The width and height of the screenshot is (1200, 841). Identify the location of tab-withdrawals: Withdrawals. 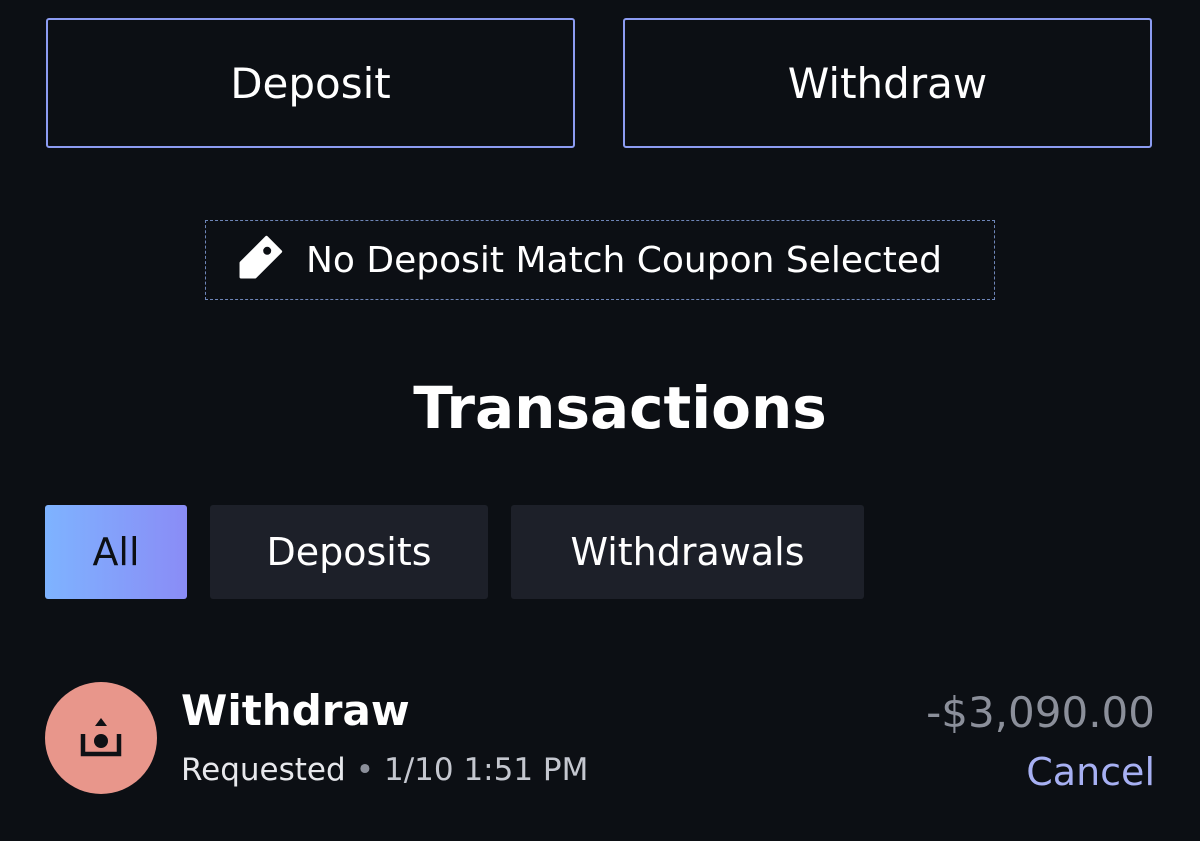
(687, 552).